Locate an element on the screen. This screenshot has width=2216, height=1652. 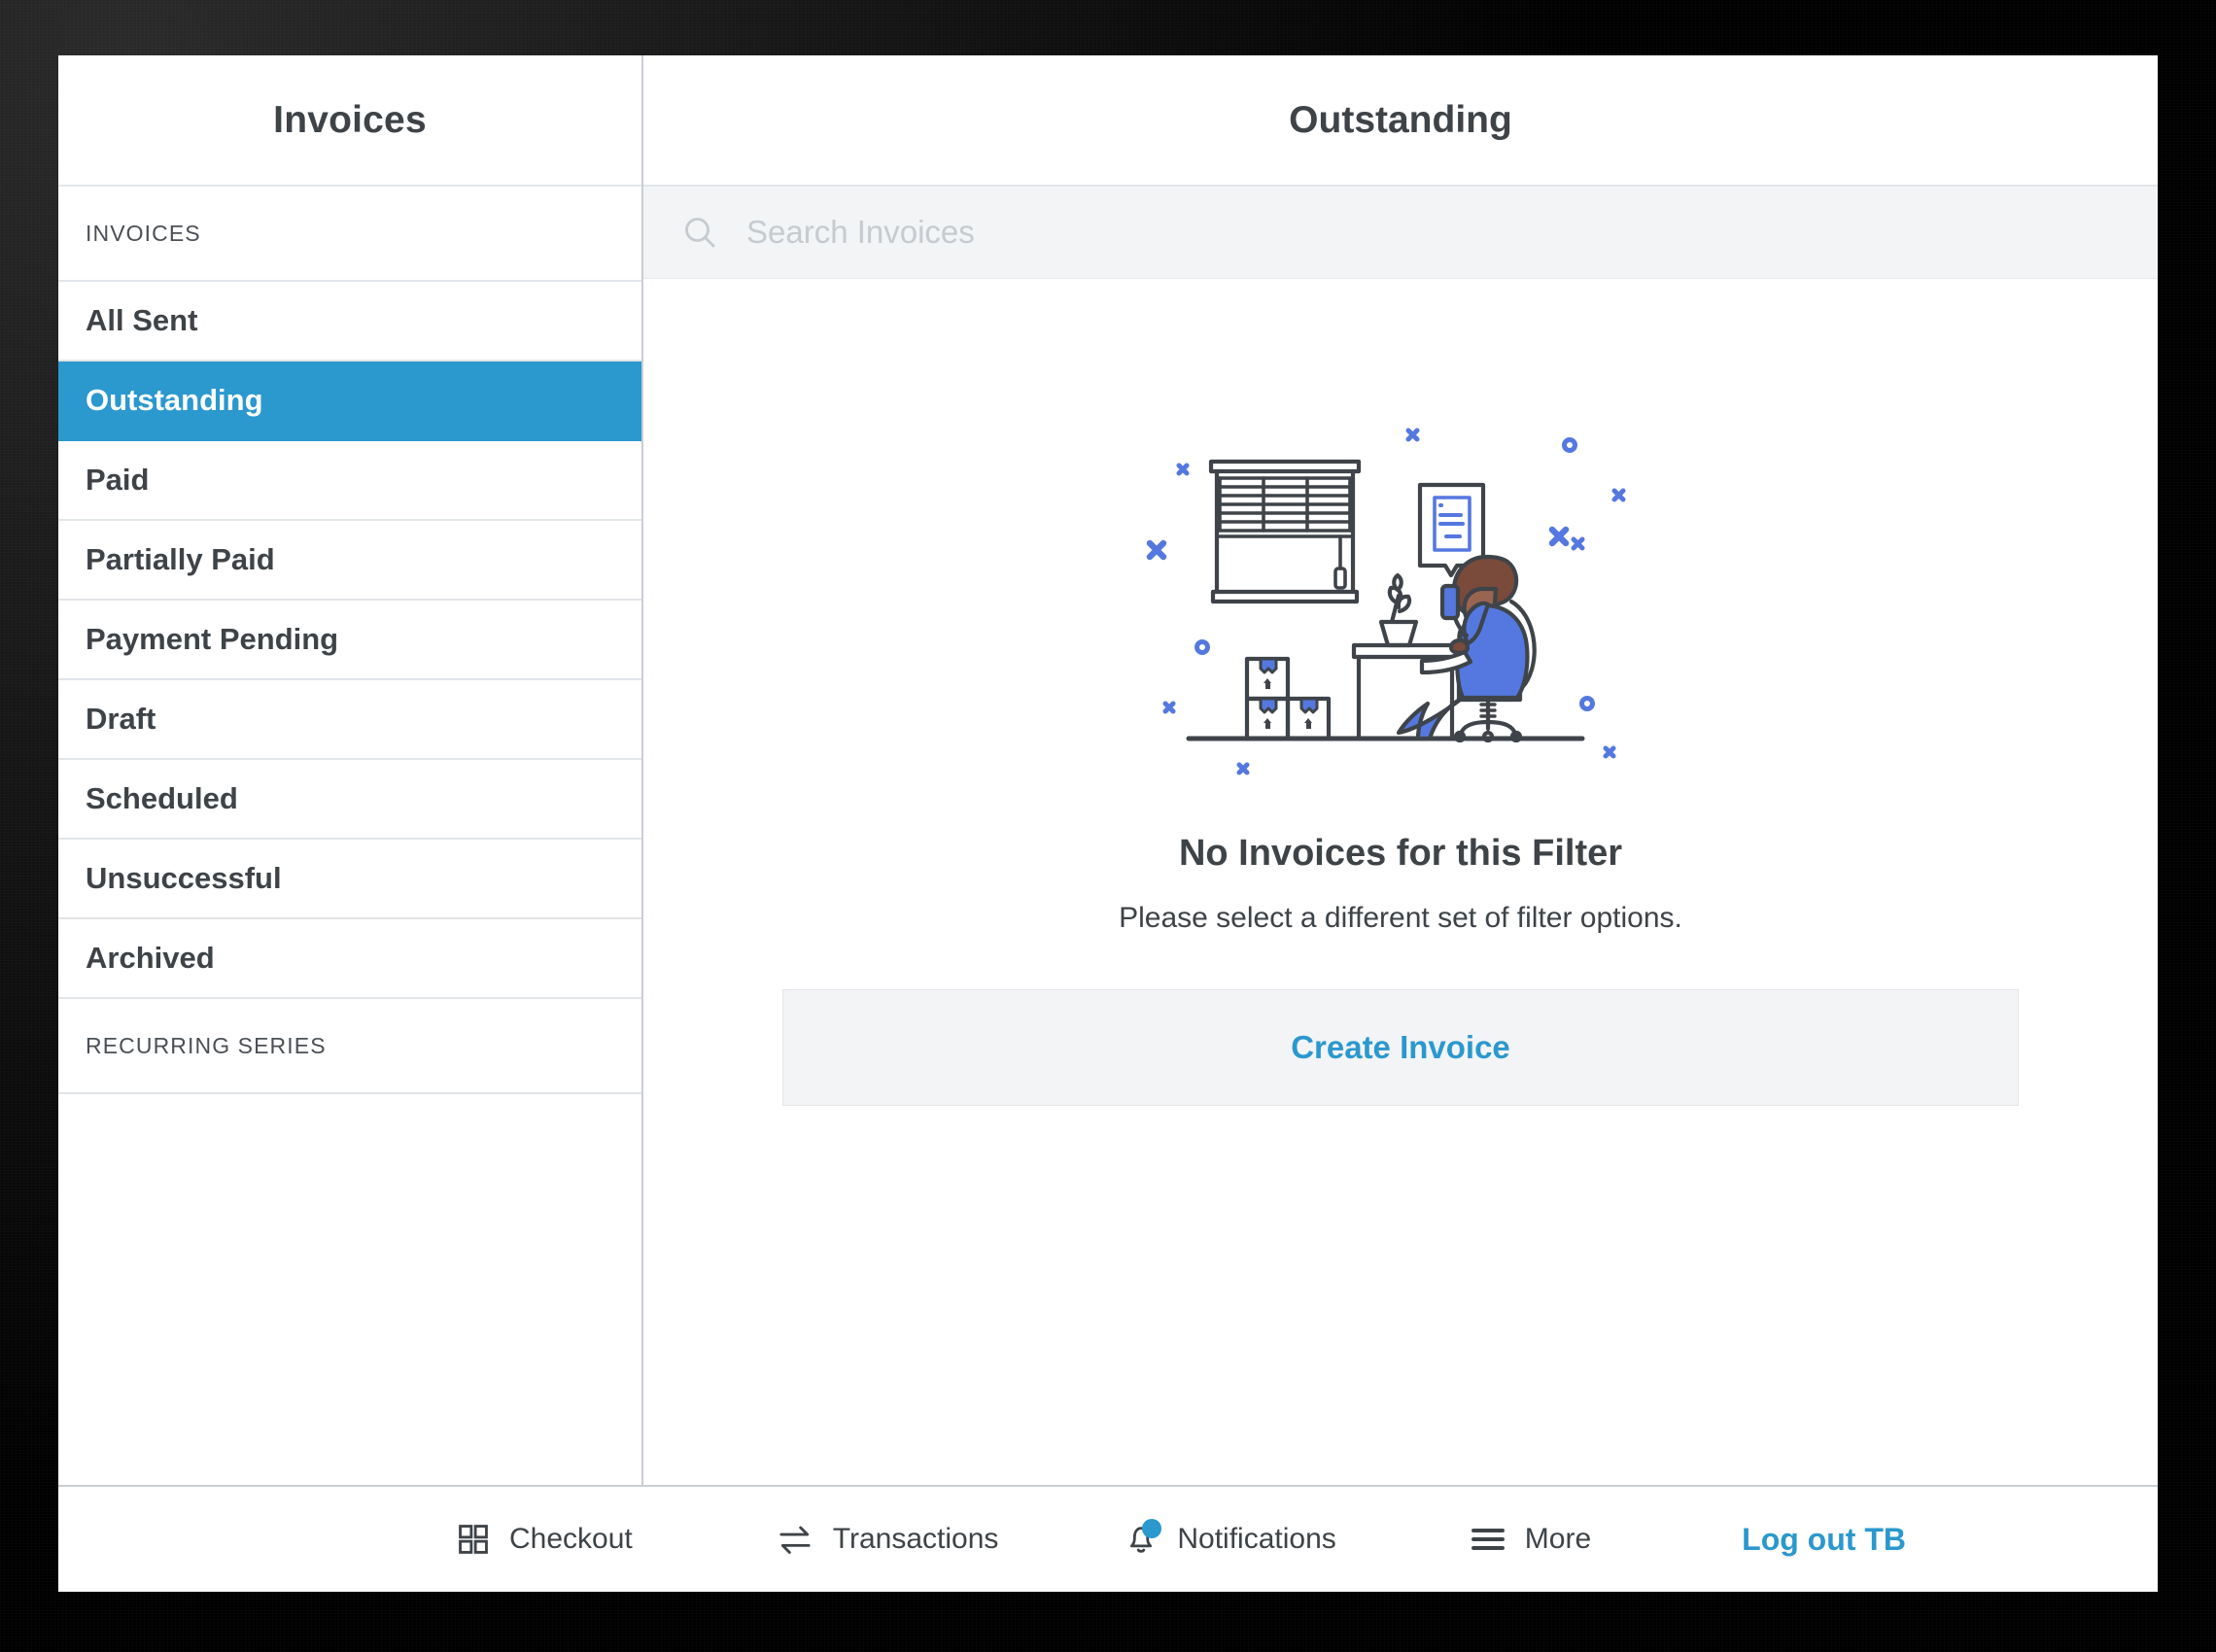
search-input is located at coordinates (1263, 233).